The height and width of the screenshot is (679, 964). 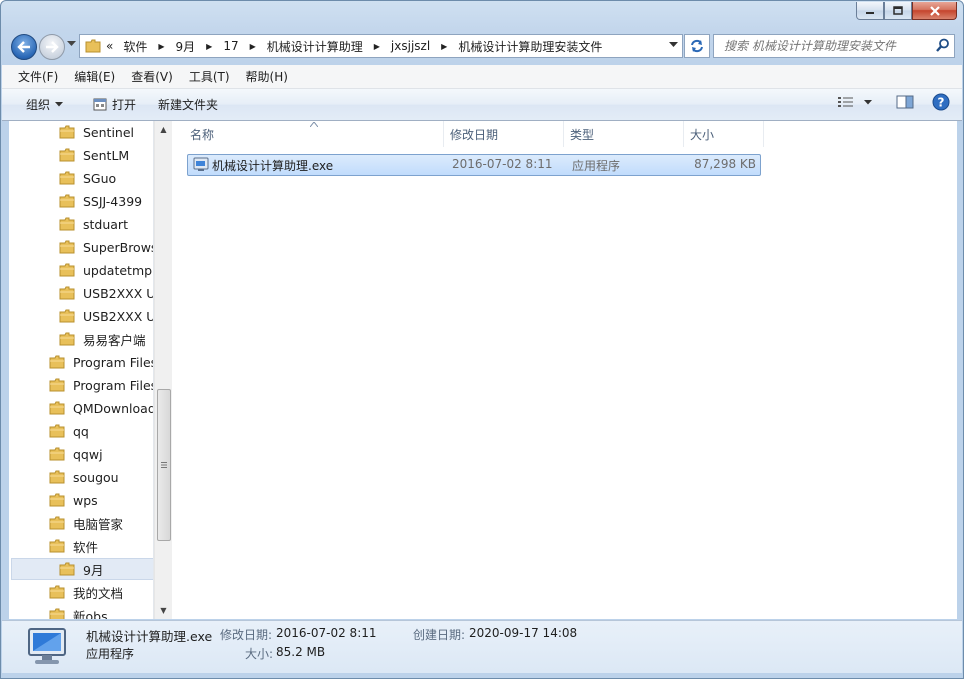 What do you see at coordinates (504, 134) in the screenshot?
I see `column-header-modified: 修改日期` at bounding box center [504, 134].